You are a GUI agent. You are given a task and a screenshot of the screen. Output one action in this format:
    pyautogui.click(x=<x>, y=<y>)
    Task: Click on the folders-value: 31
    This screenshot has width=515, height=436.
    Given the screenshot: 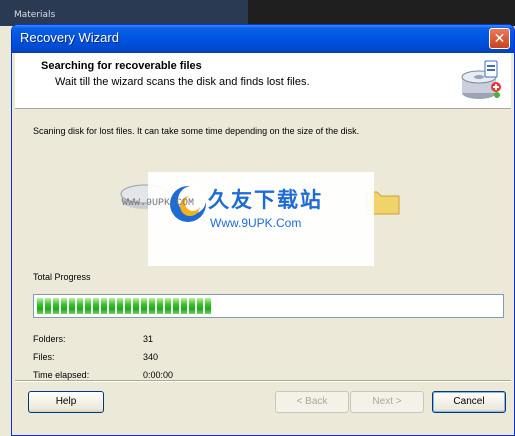 What is the action you would take?
    pyautogui.click(x=148, y=339)
    